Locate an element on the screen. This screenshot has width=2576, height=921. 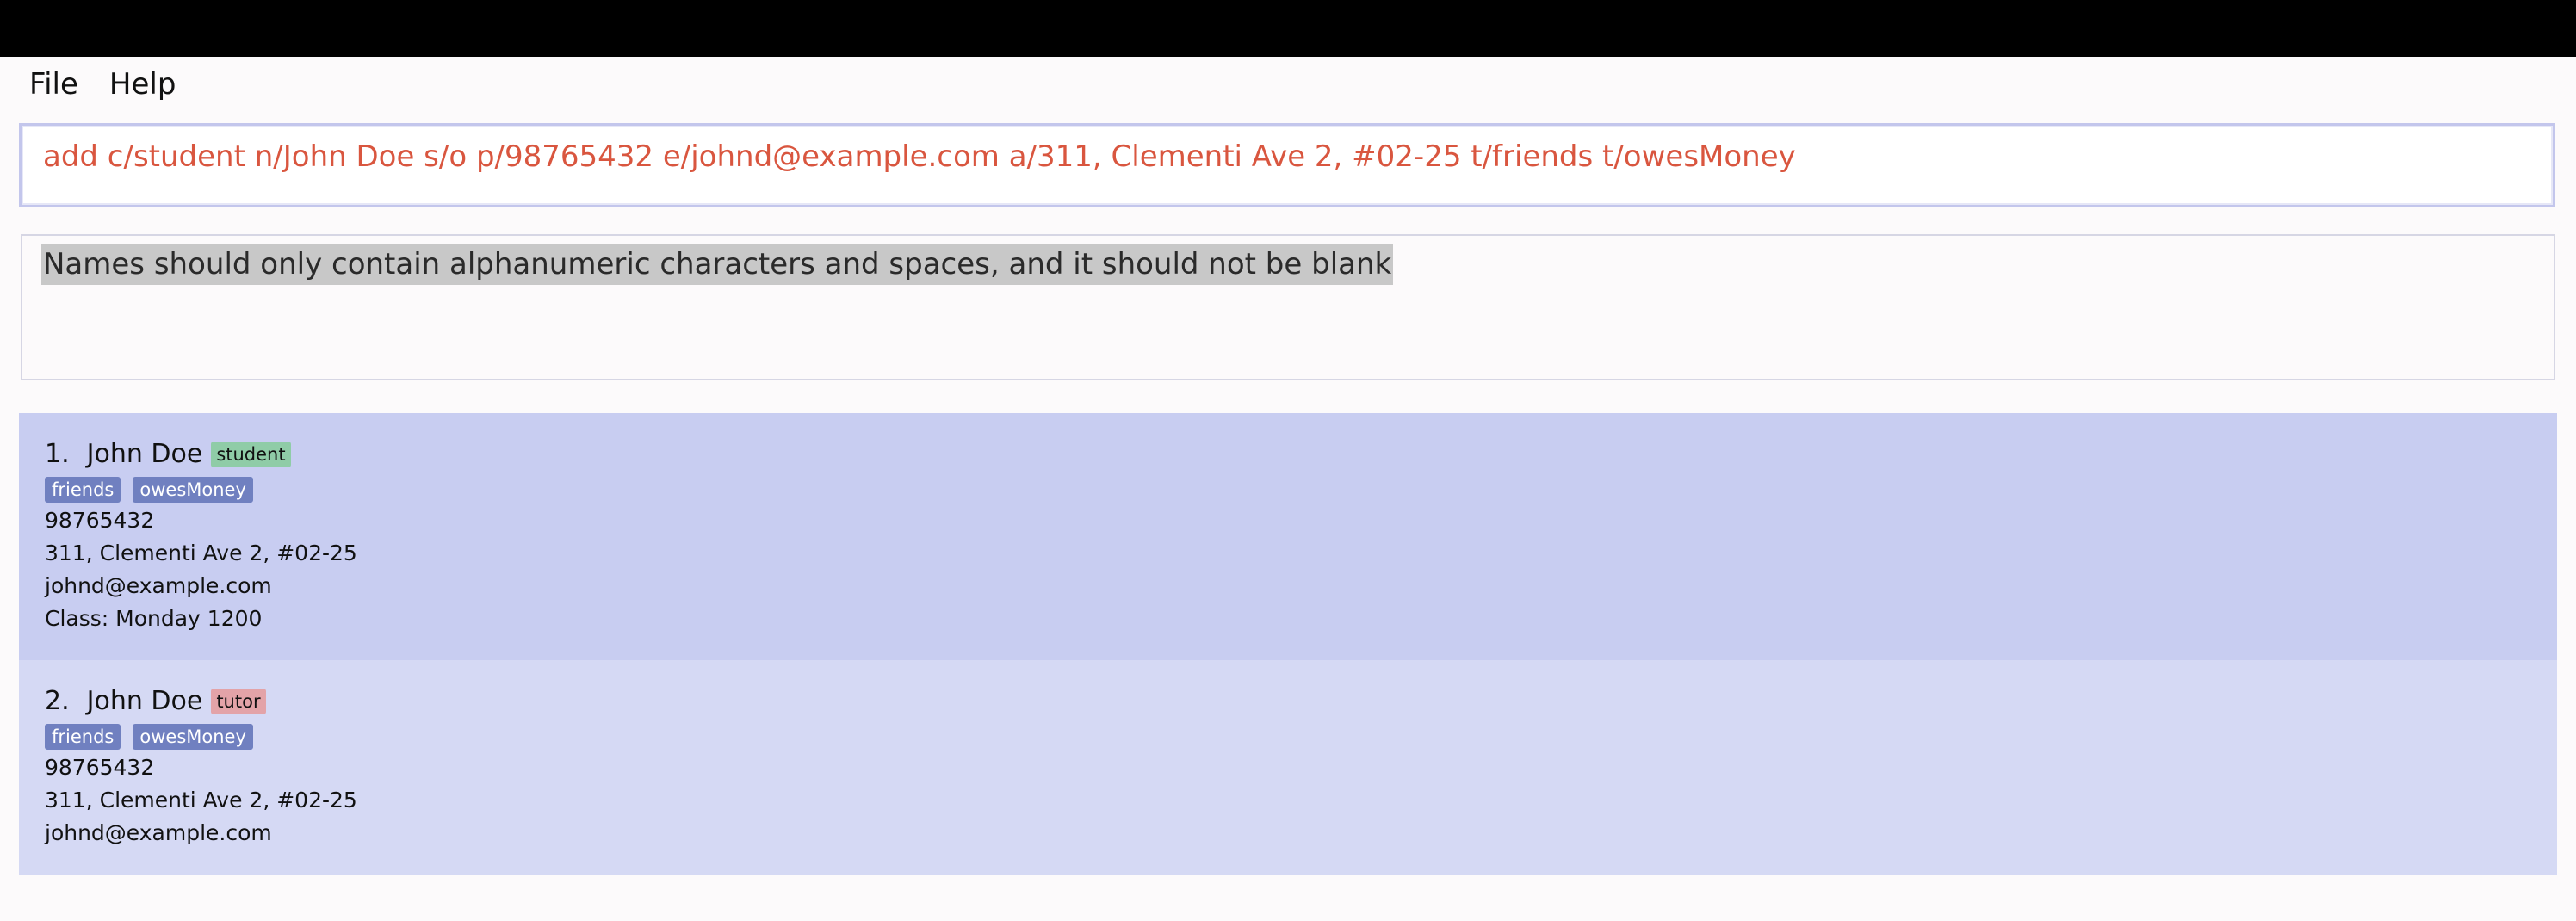
role-badge: tutor is located at coordinates (238, 701).